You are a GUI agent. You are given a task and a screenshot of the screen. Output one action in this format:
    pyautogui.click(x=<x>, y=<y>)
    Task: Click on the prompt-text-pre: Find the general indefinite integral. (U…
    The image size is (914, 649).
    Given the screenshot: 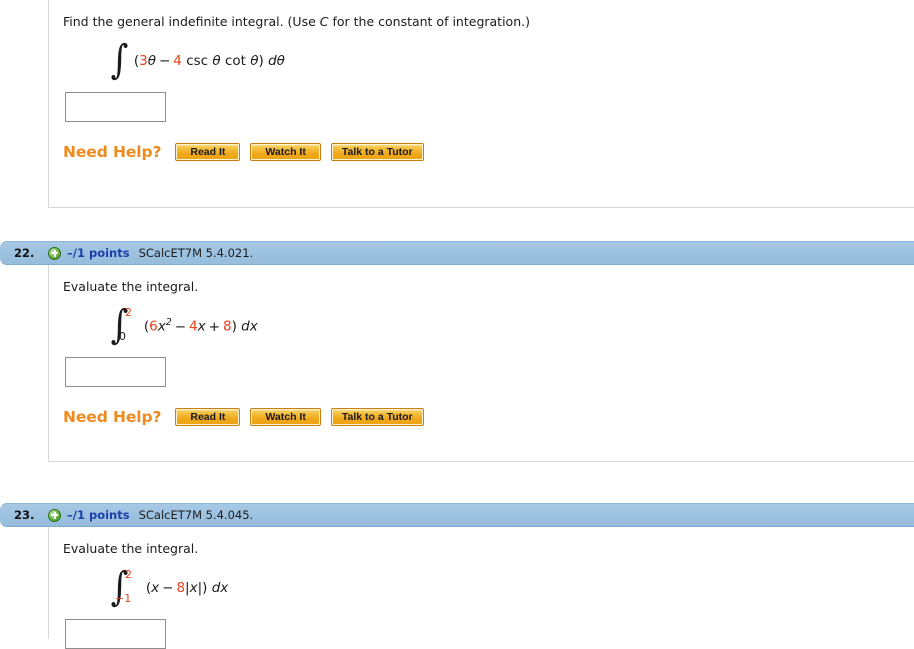 What is the action you would take?
    pyautogui.click(x=191, y=21)
    